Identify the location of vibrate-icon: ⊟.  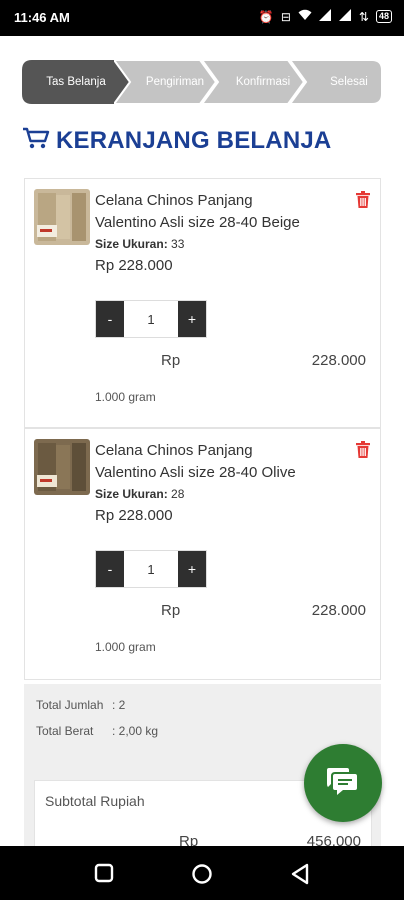
(285, 16).